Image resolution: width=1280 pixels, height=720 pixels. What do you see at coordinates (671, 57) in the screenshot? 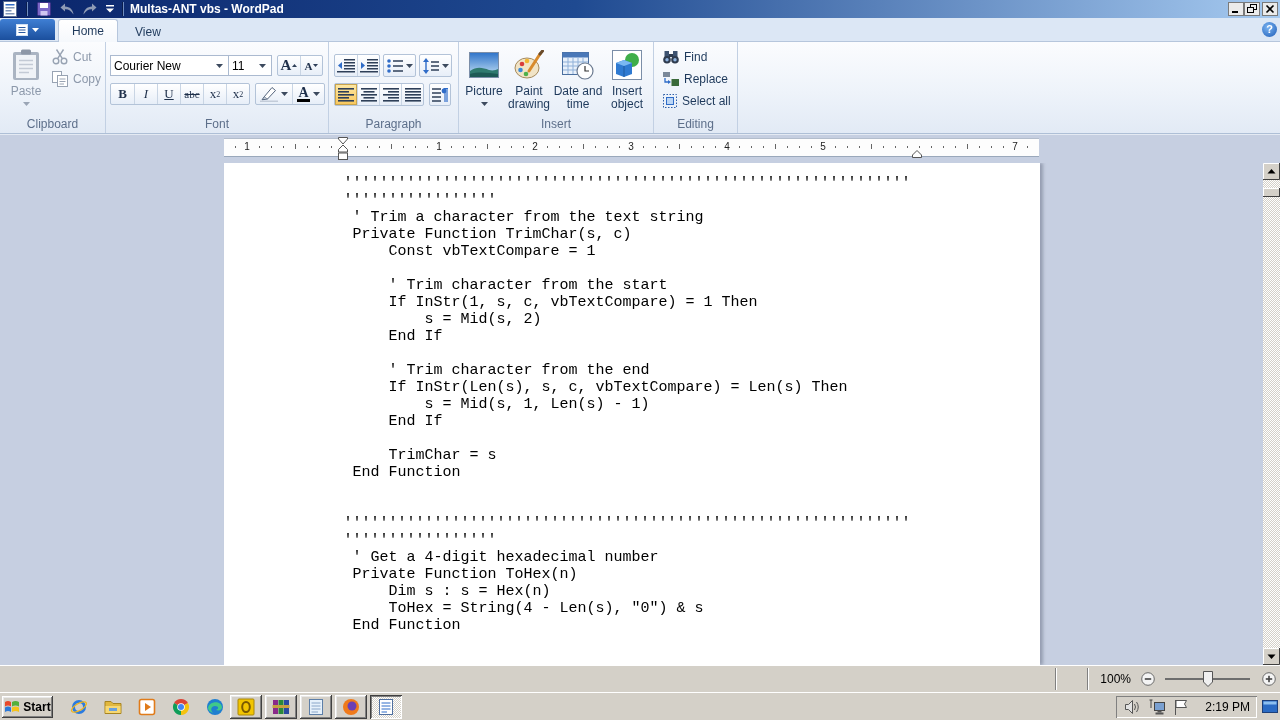
I see `binoculars-icon` at bounding box center [671, 57].